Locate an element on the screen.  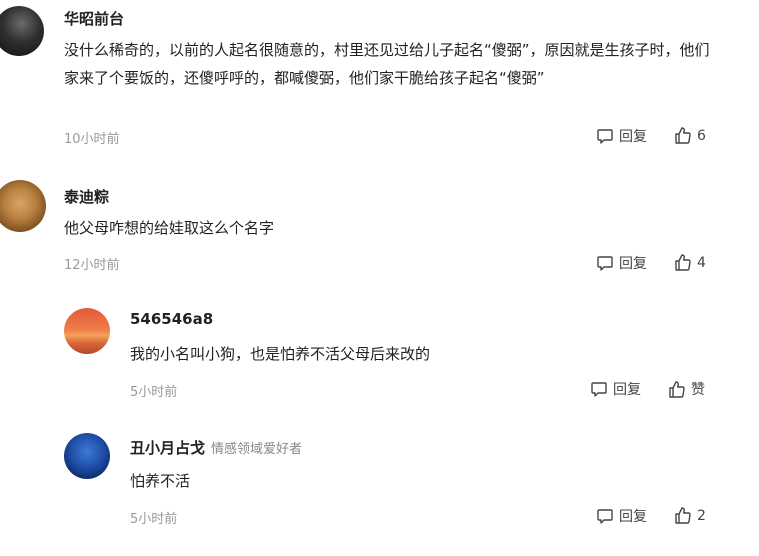
like-button: 4 is located at coordinates (689, 262).